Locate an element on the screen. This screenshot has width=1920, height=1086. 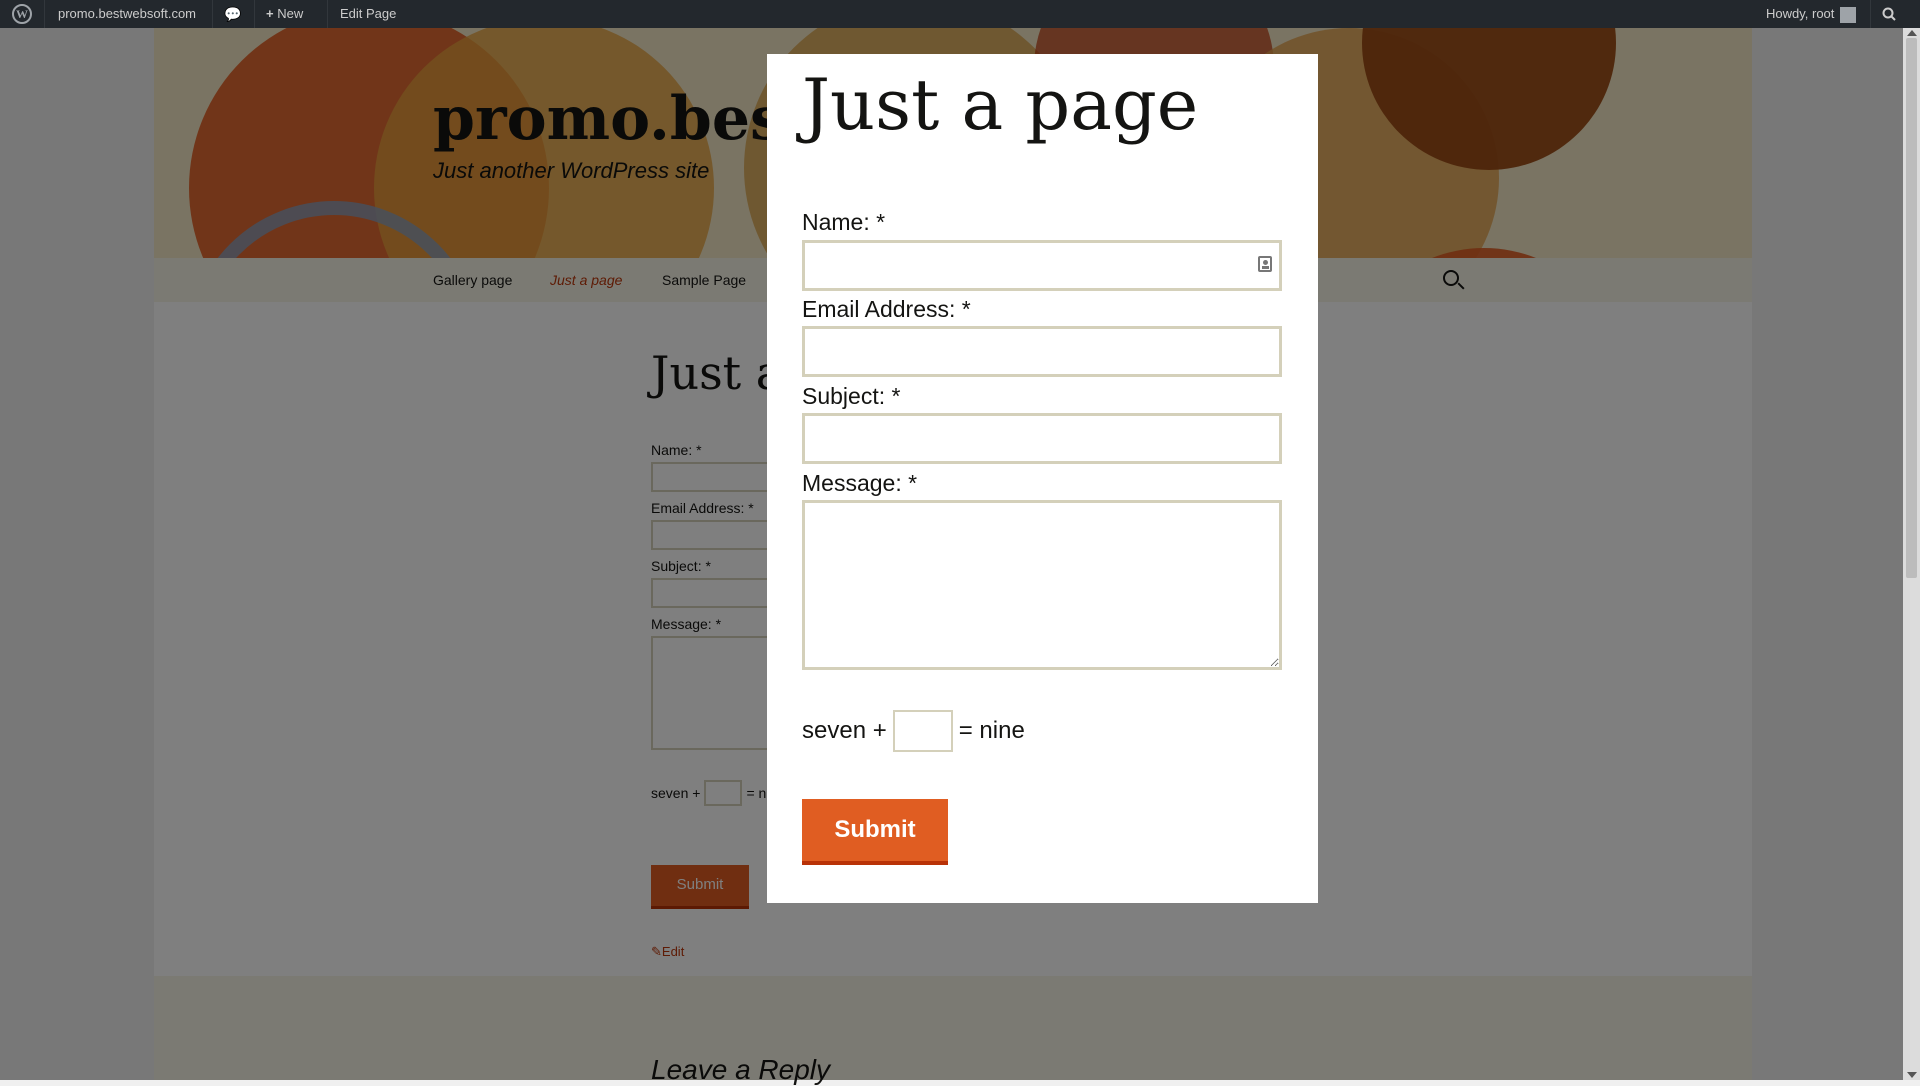
scroll-down-icon is located at coordinates (1912, 1075).